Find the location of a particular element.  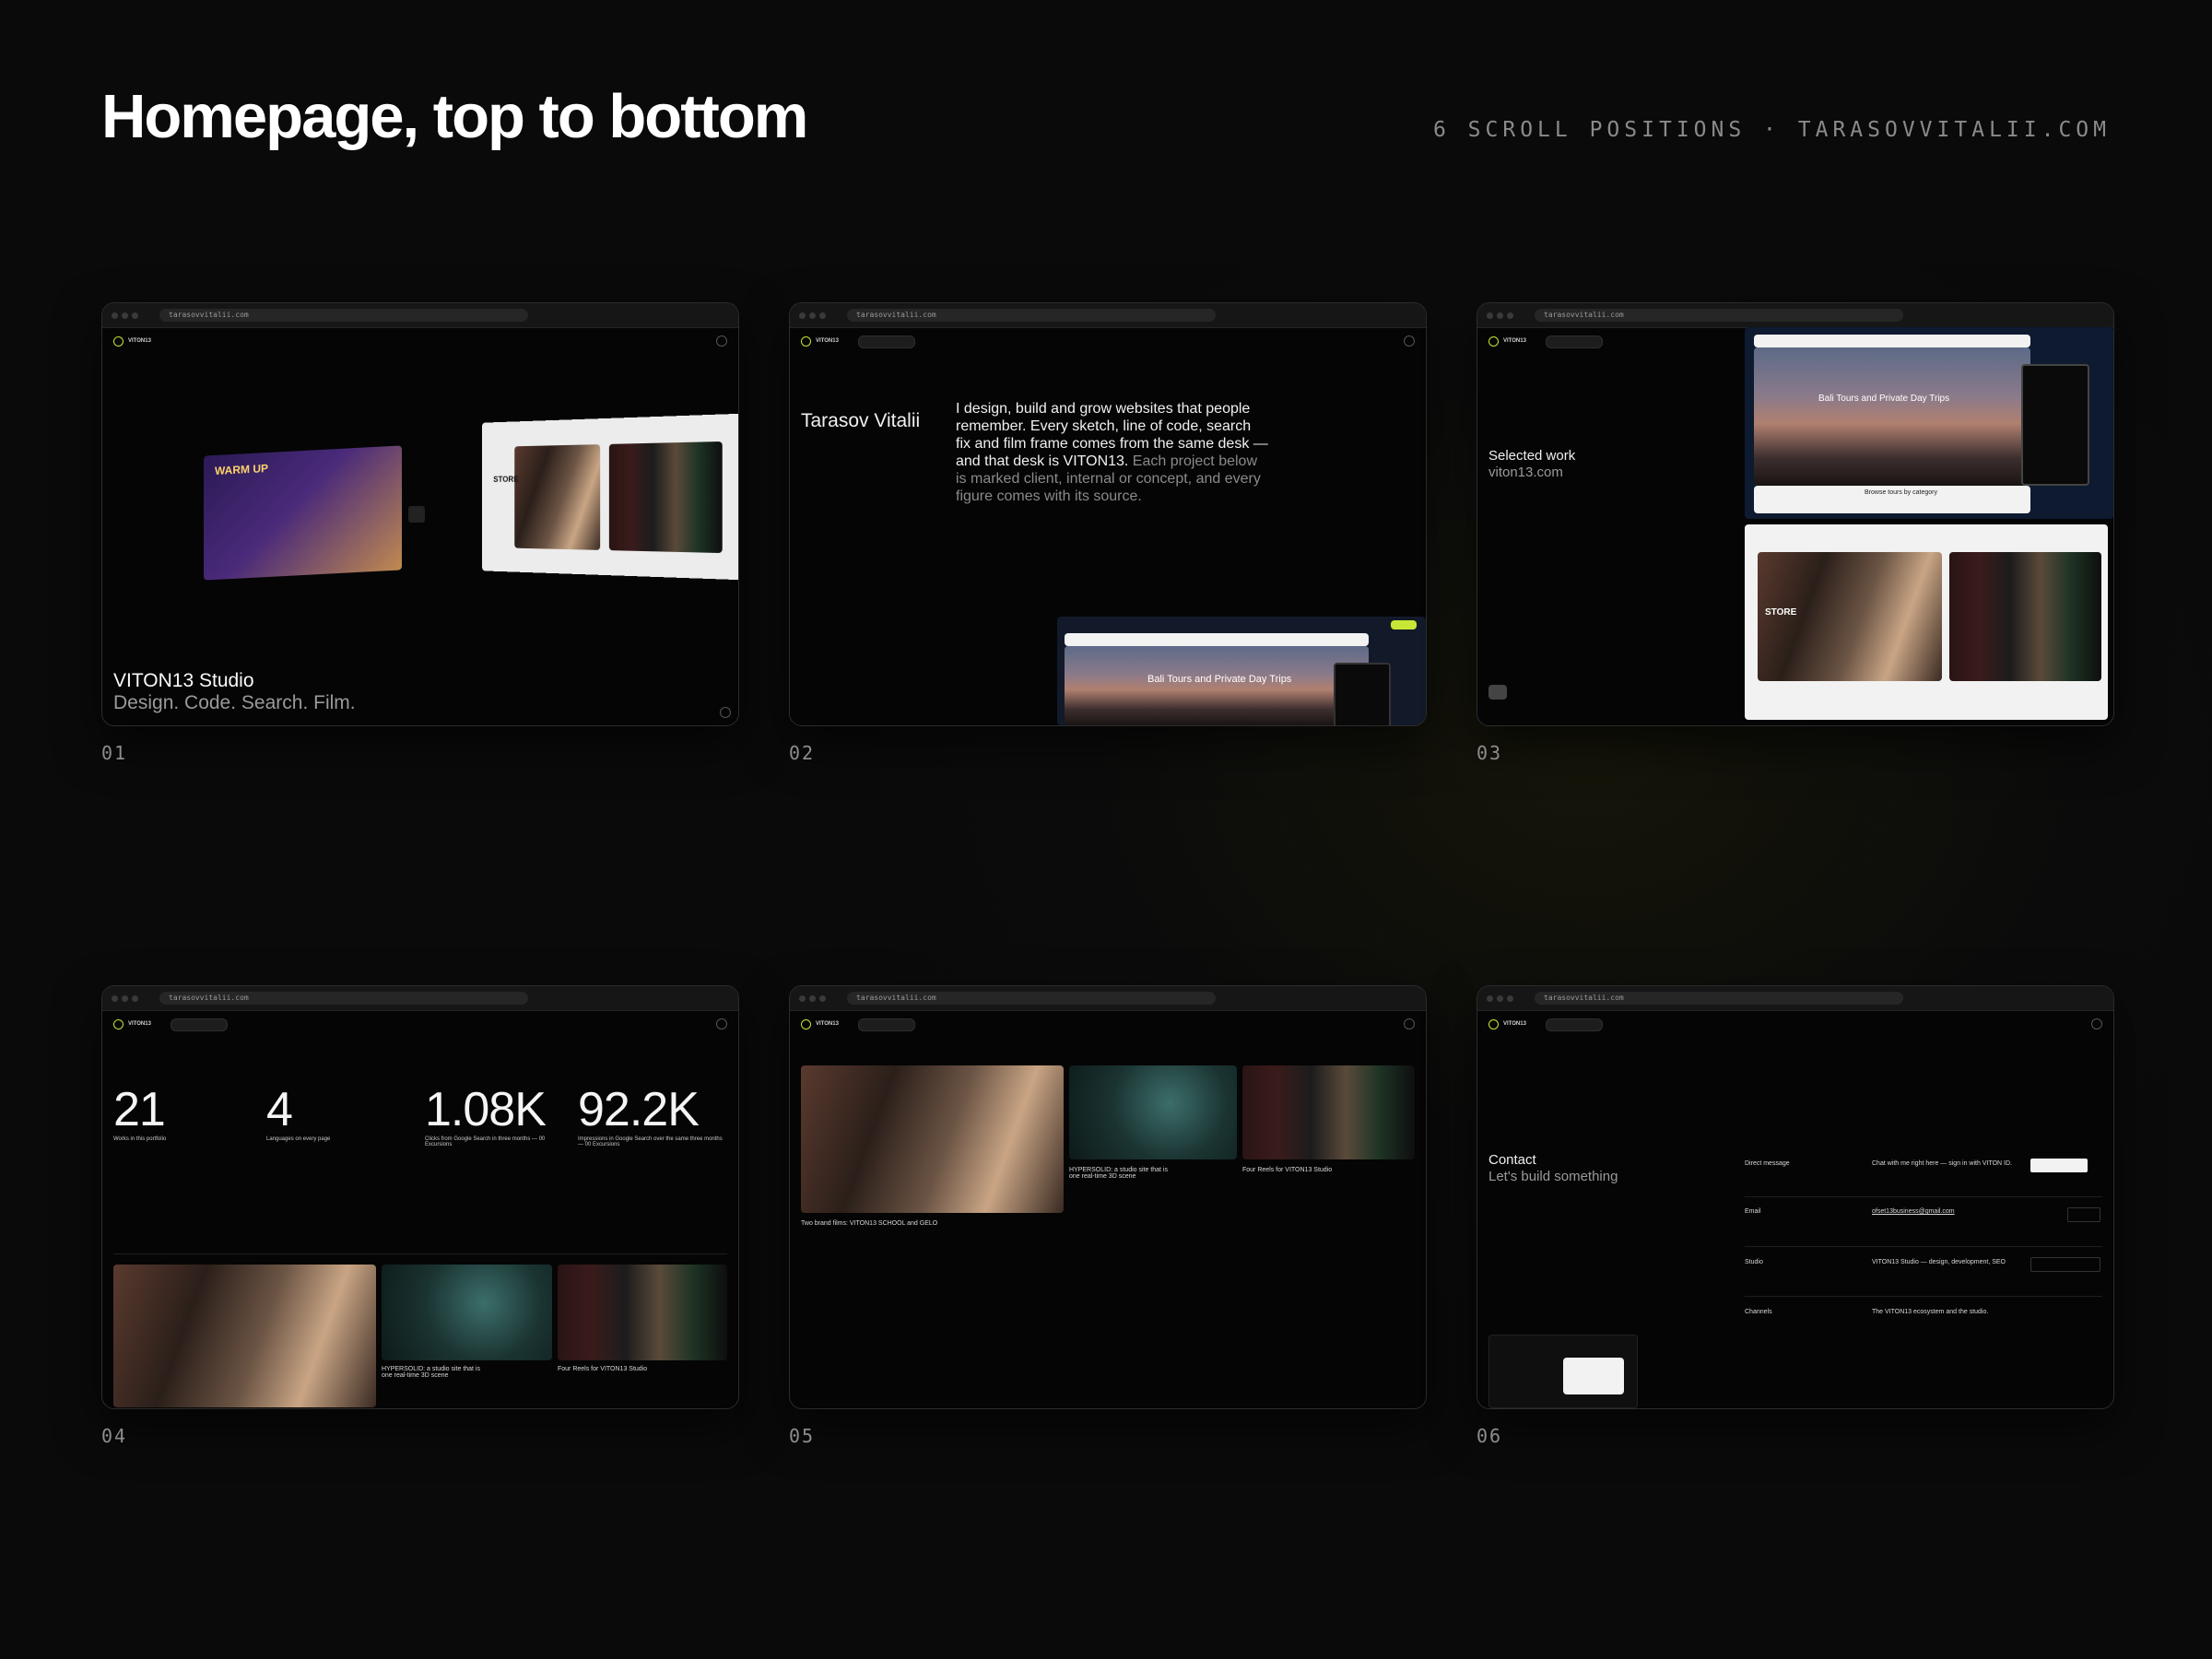

work-site: viton13.com is located at coordinates (1525, 472).